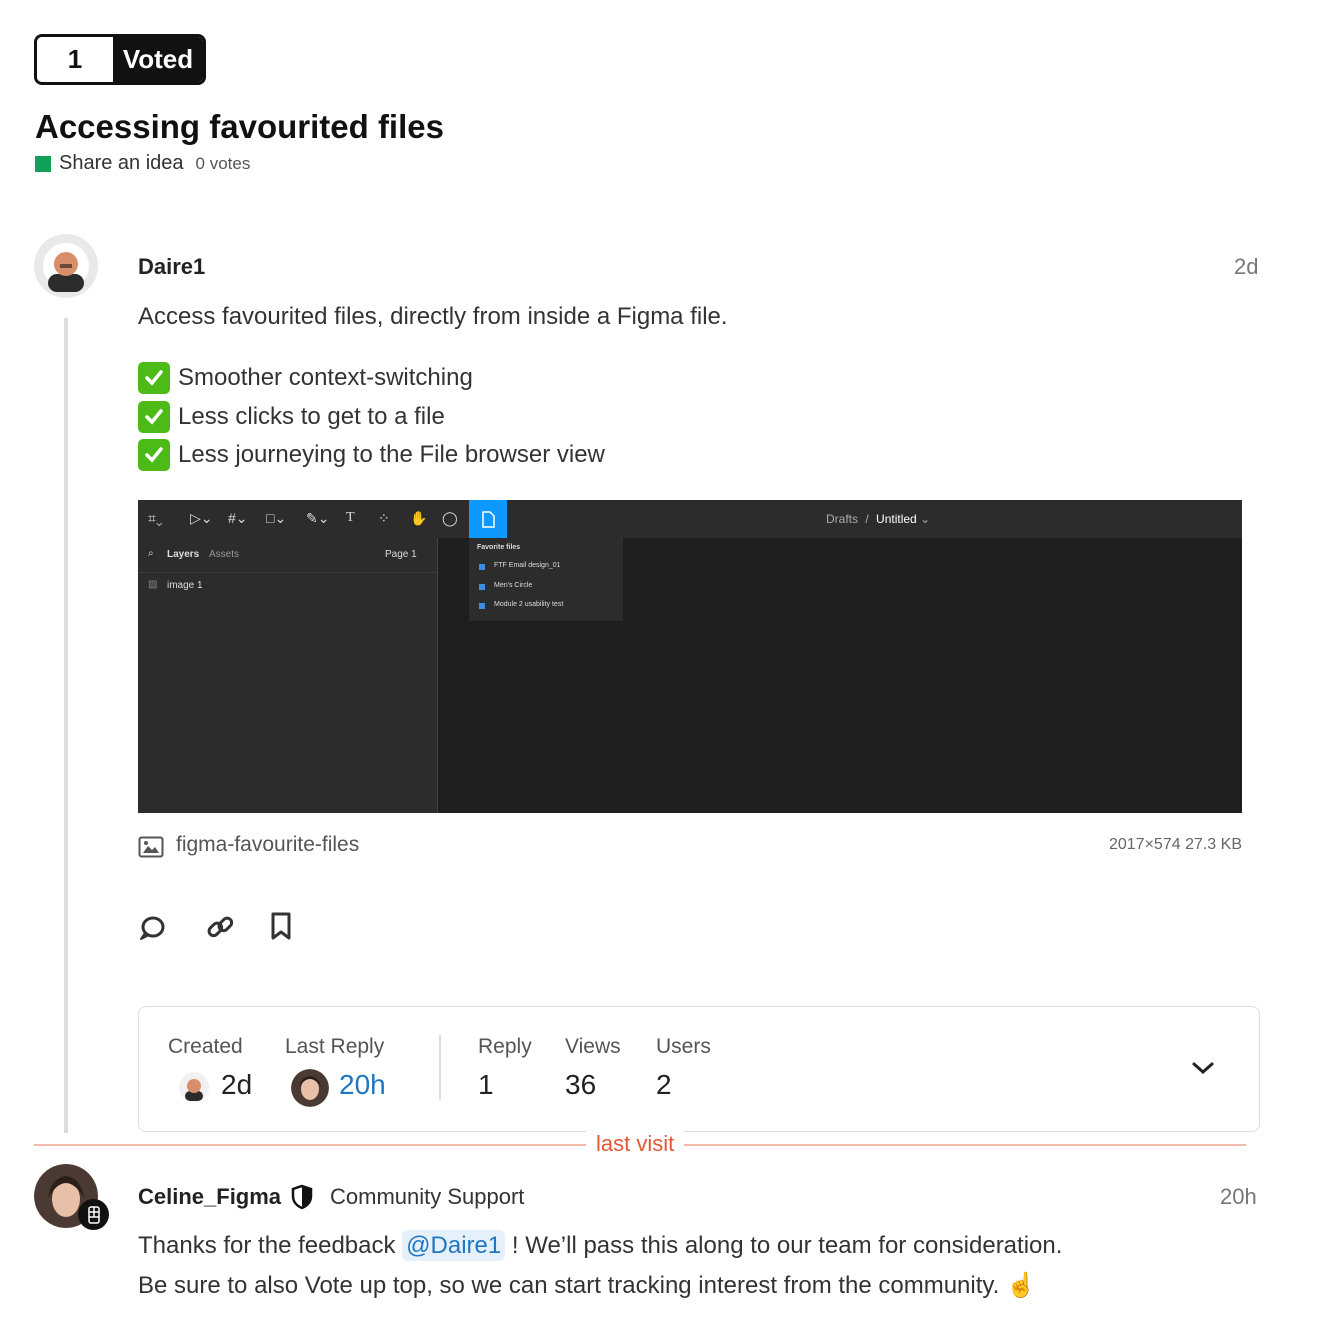  Describe the element at coordinates (171, 267) in the screenshot. I see `post1-username: Daire1` at that location.